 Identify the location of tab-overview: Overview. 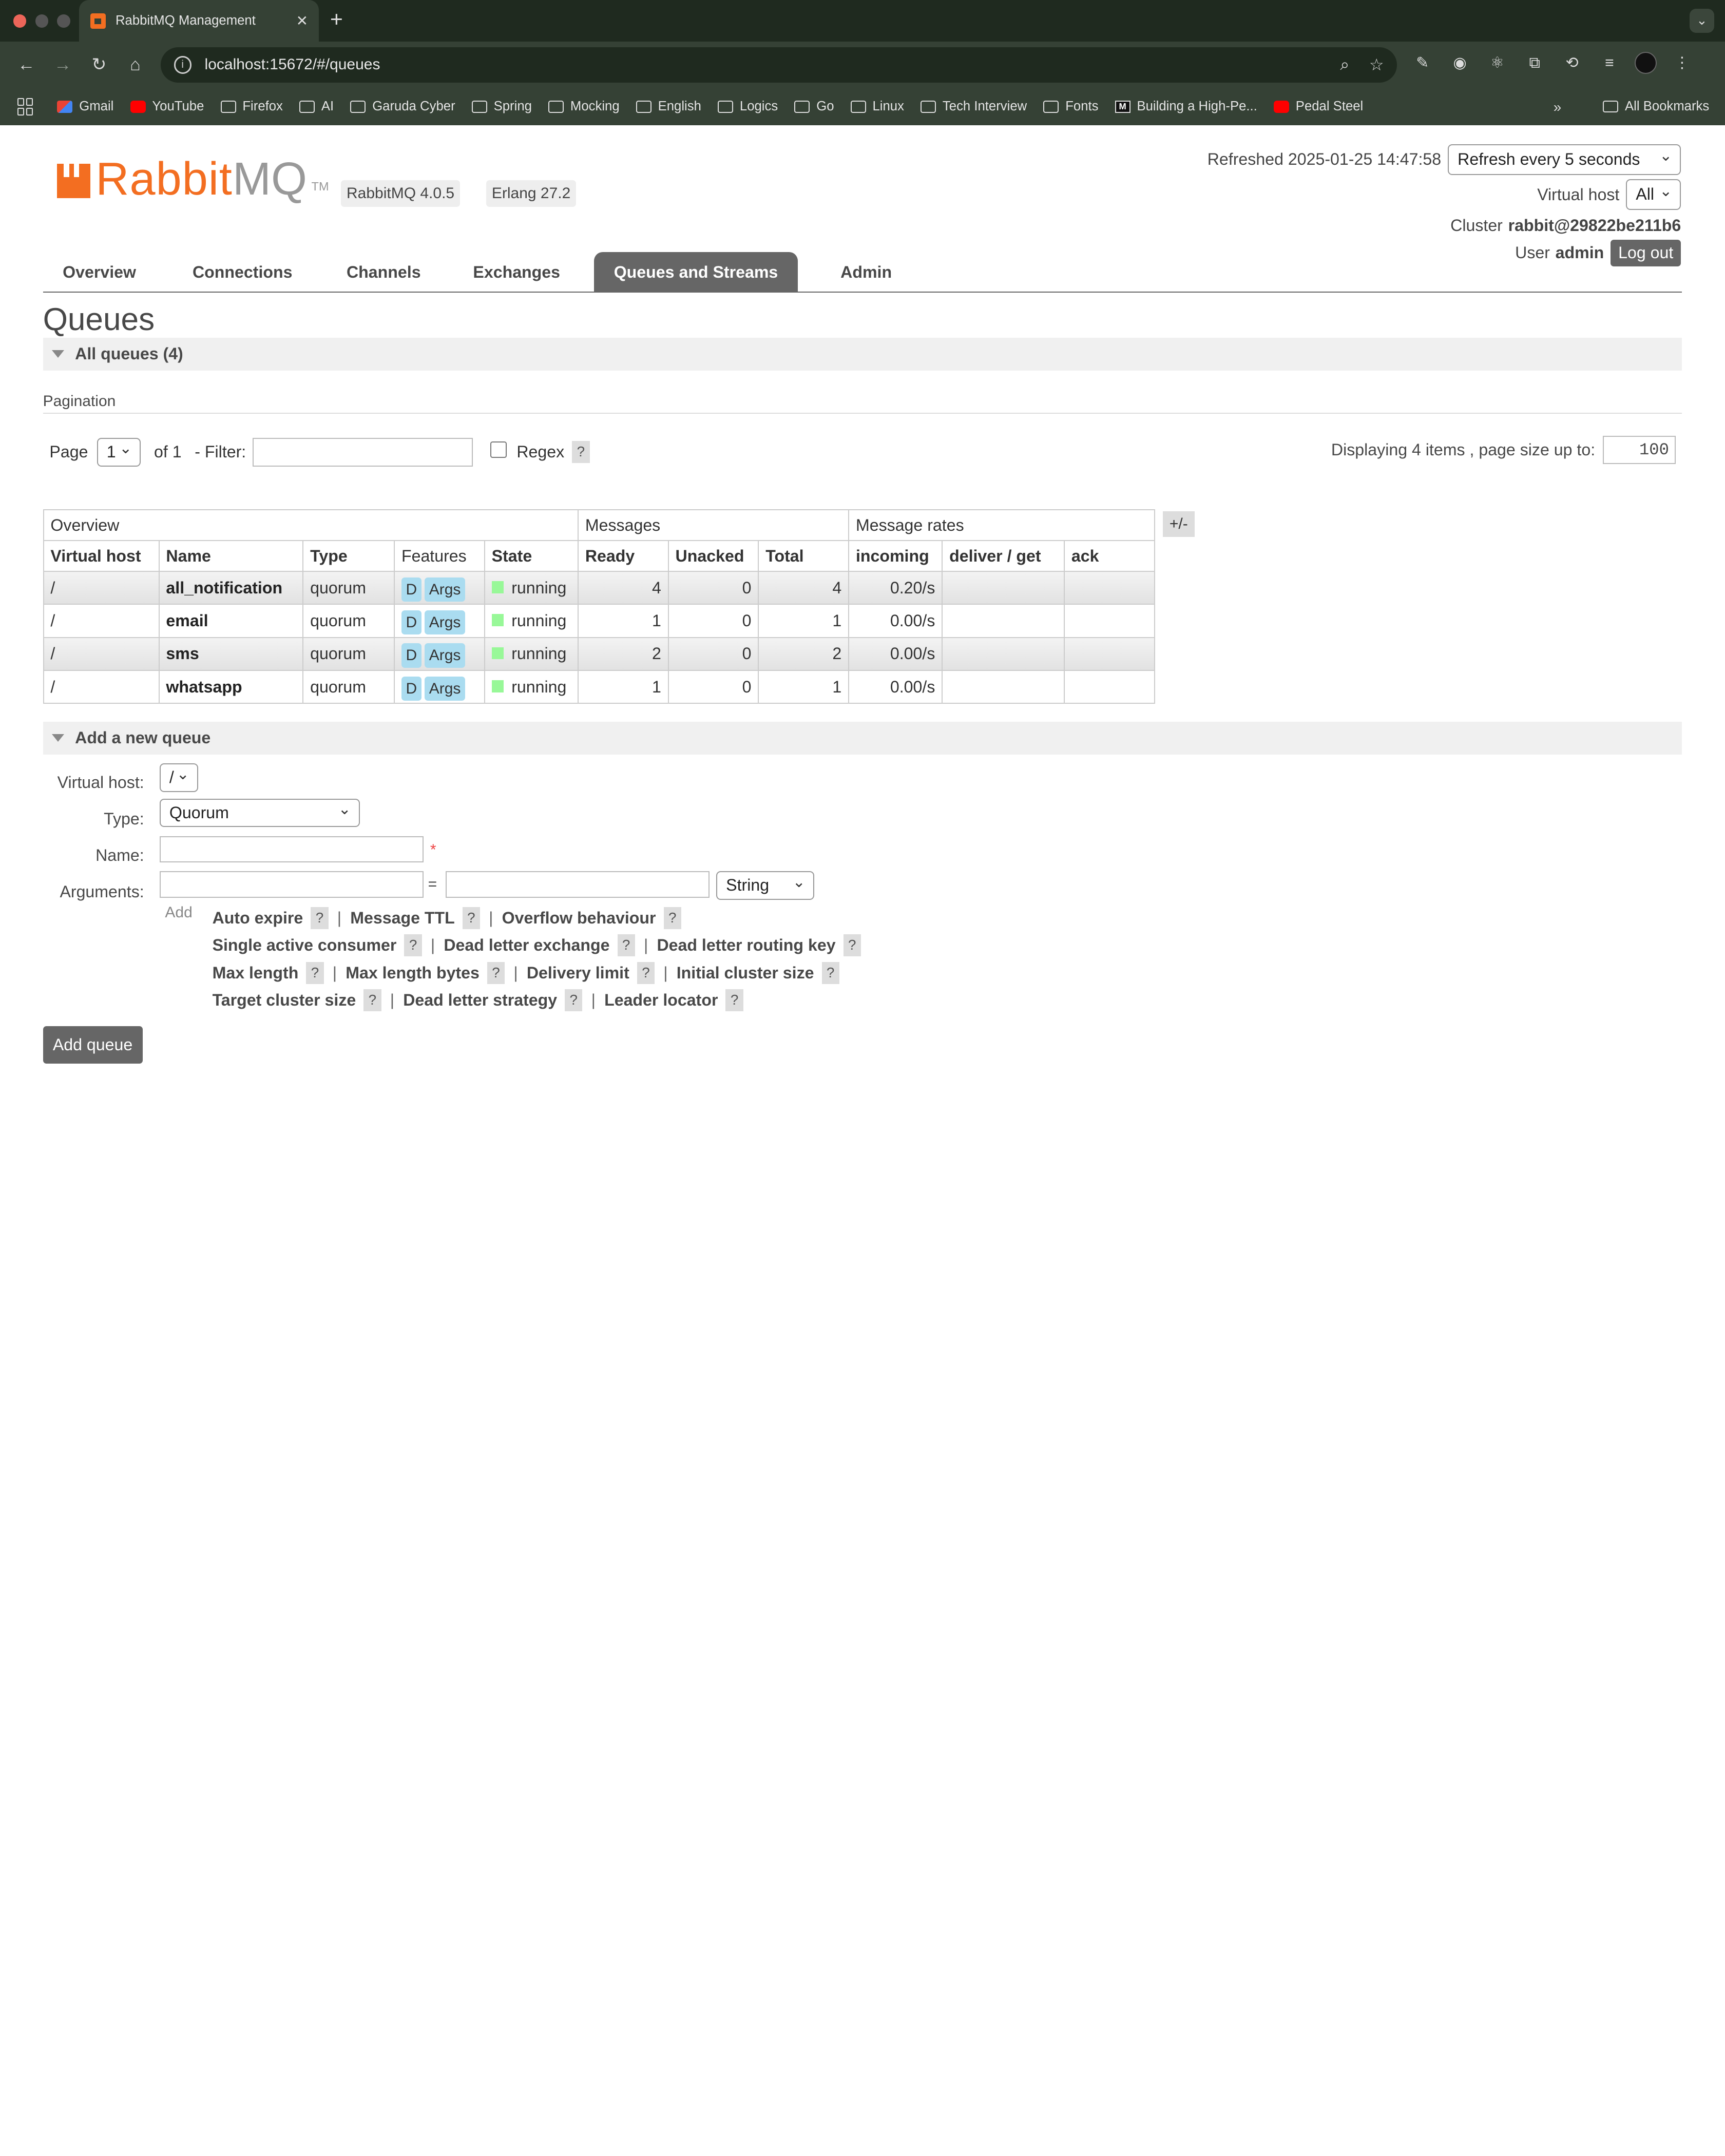
(99, 272).